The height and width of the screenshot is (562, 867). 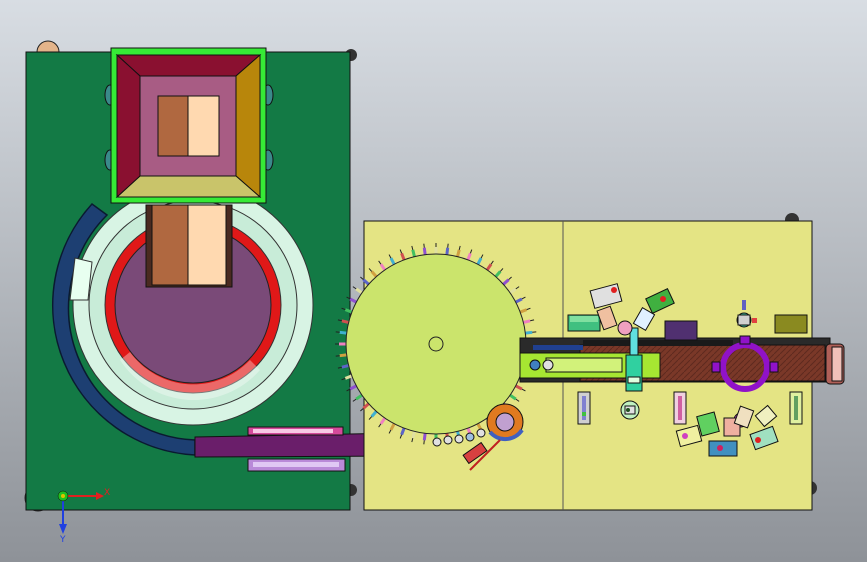 What do you see at coordinates (744, 320) in the screenshot?
I see `sensor-cap` at bounding box center [744, 320].